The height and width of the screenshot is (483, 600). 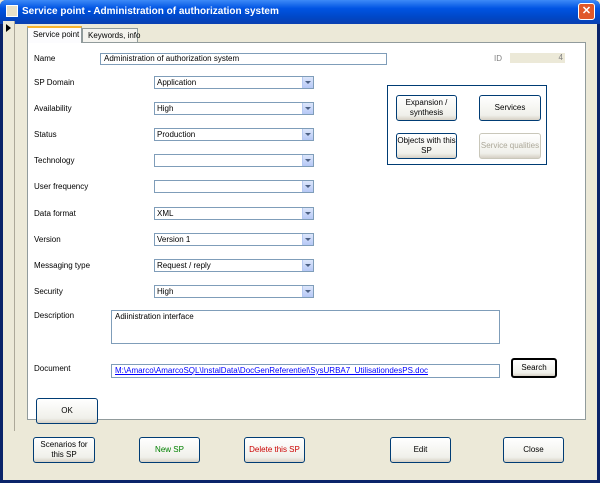 I want to click on ok-button: OK, so click(x=67, y=411).